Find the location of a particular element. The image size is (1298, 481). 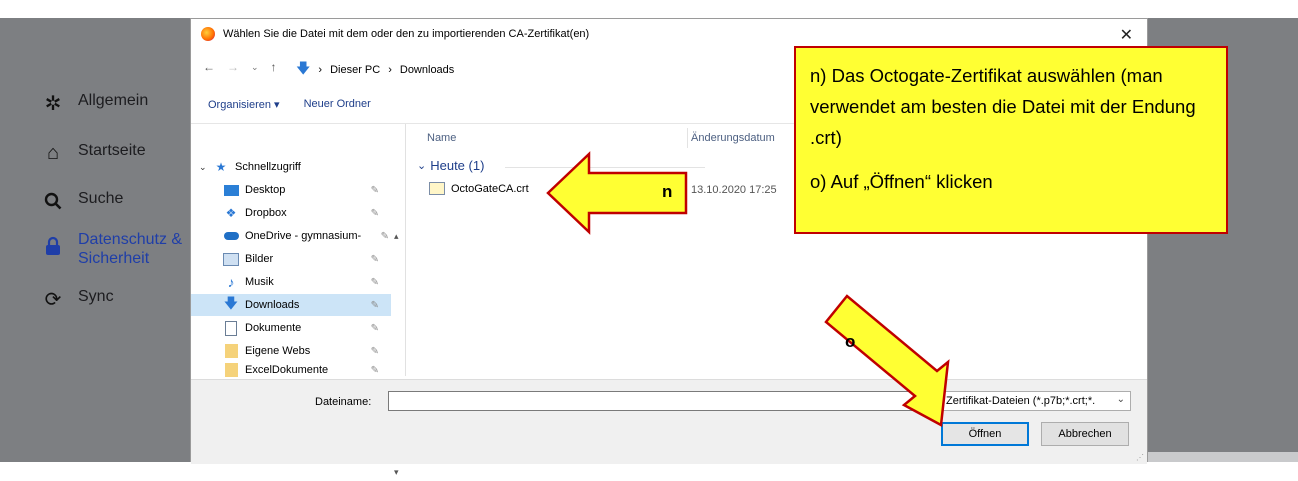

callout-gap is located at coordinates (1011, 159).